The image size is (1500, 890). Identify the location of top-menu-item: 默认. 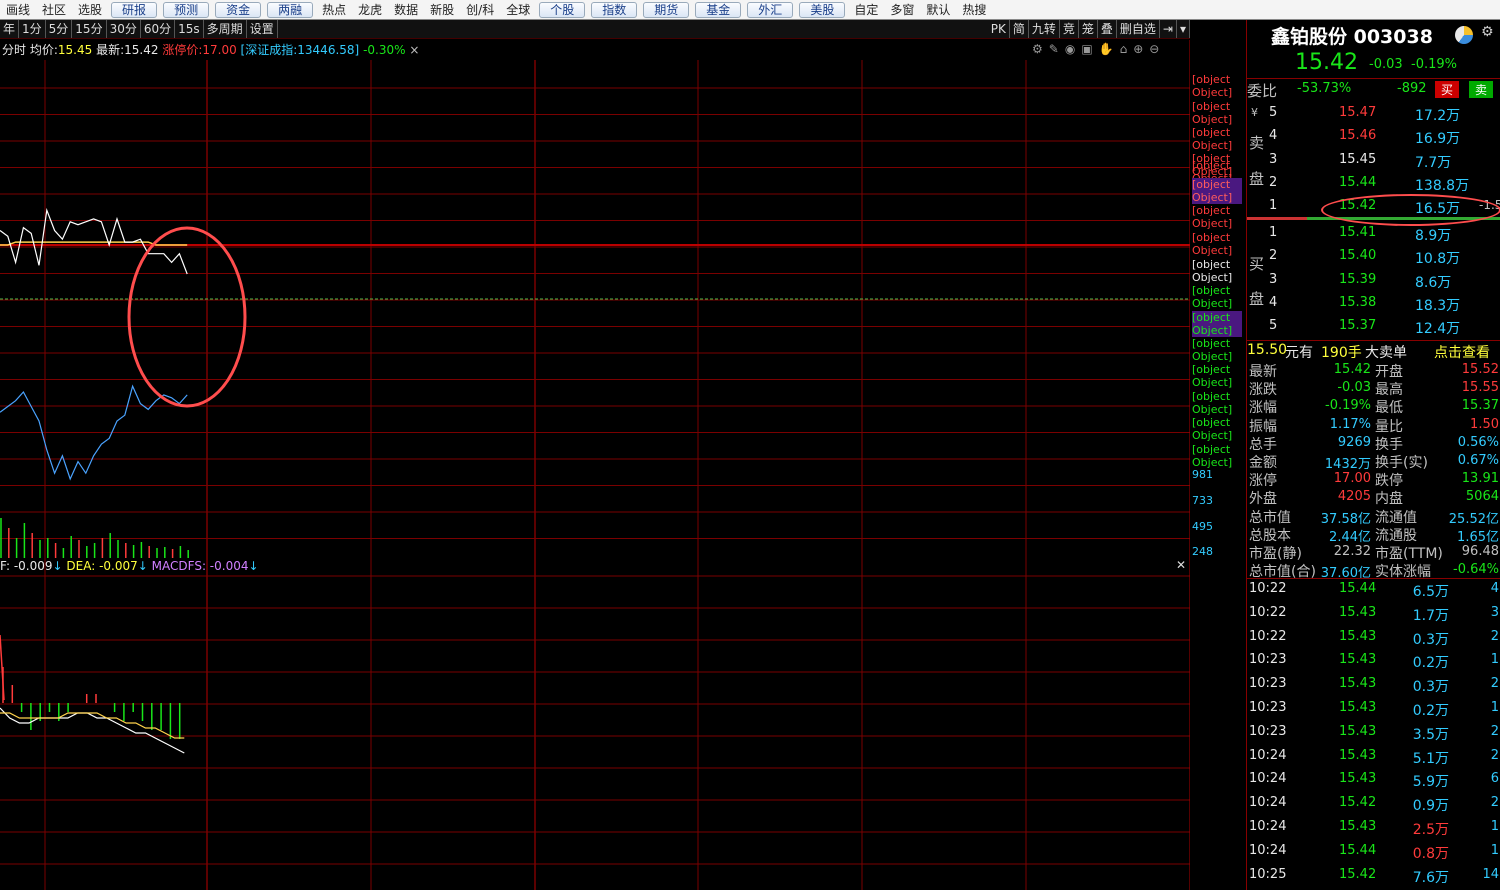
(938, 10).